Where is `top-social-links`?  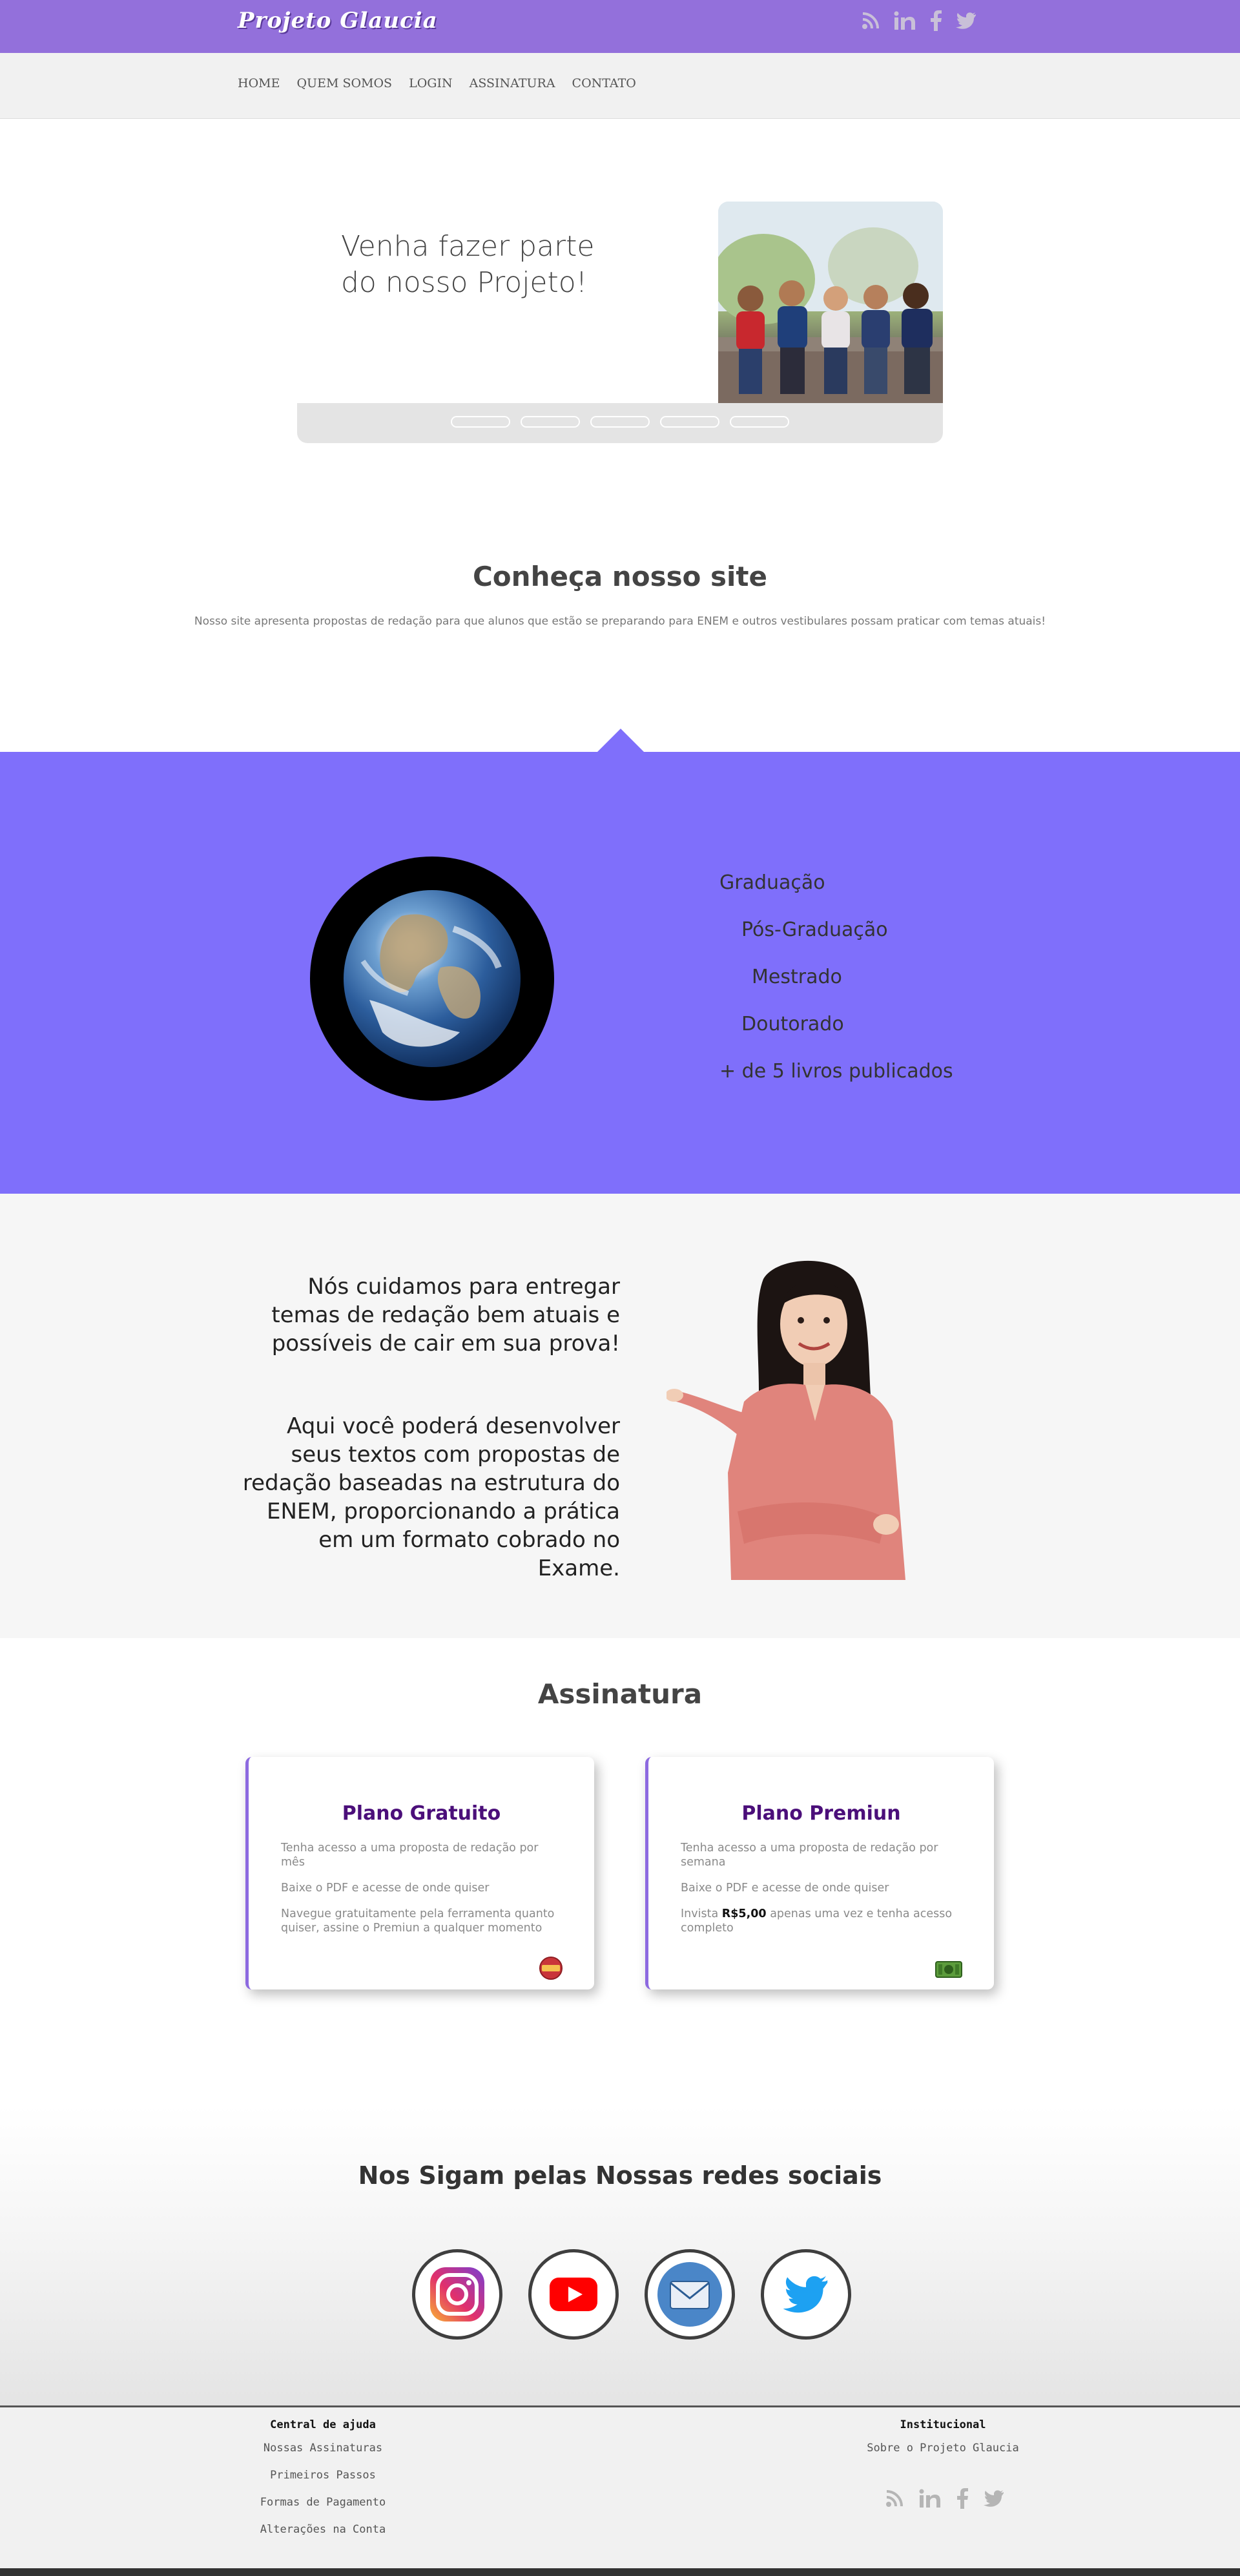 top-social-links is located at coordinates (919, 20).